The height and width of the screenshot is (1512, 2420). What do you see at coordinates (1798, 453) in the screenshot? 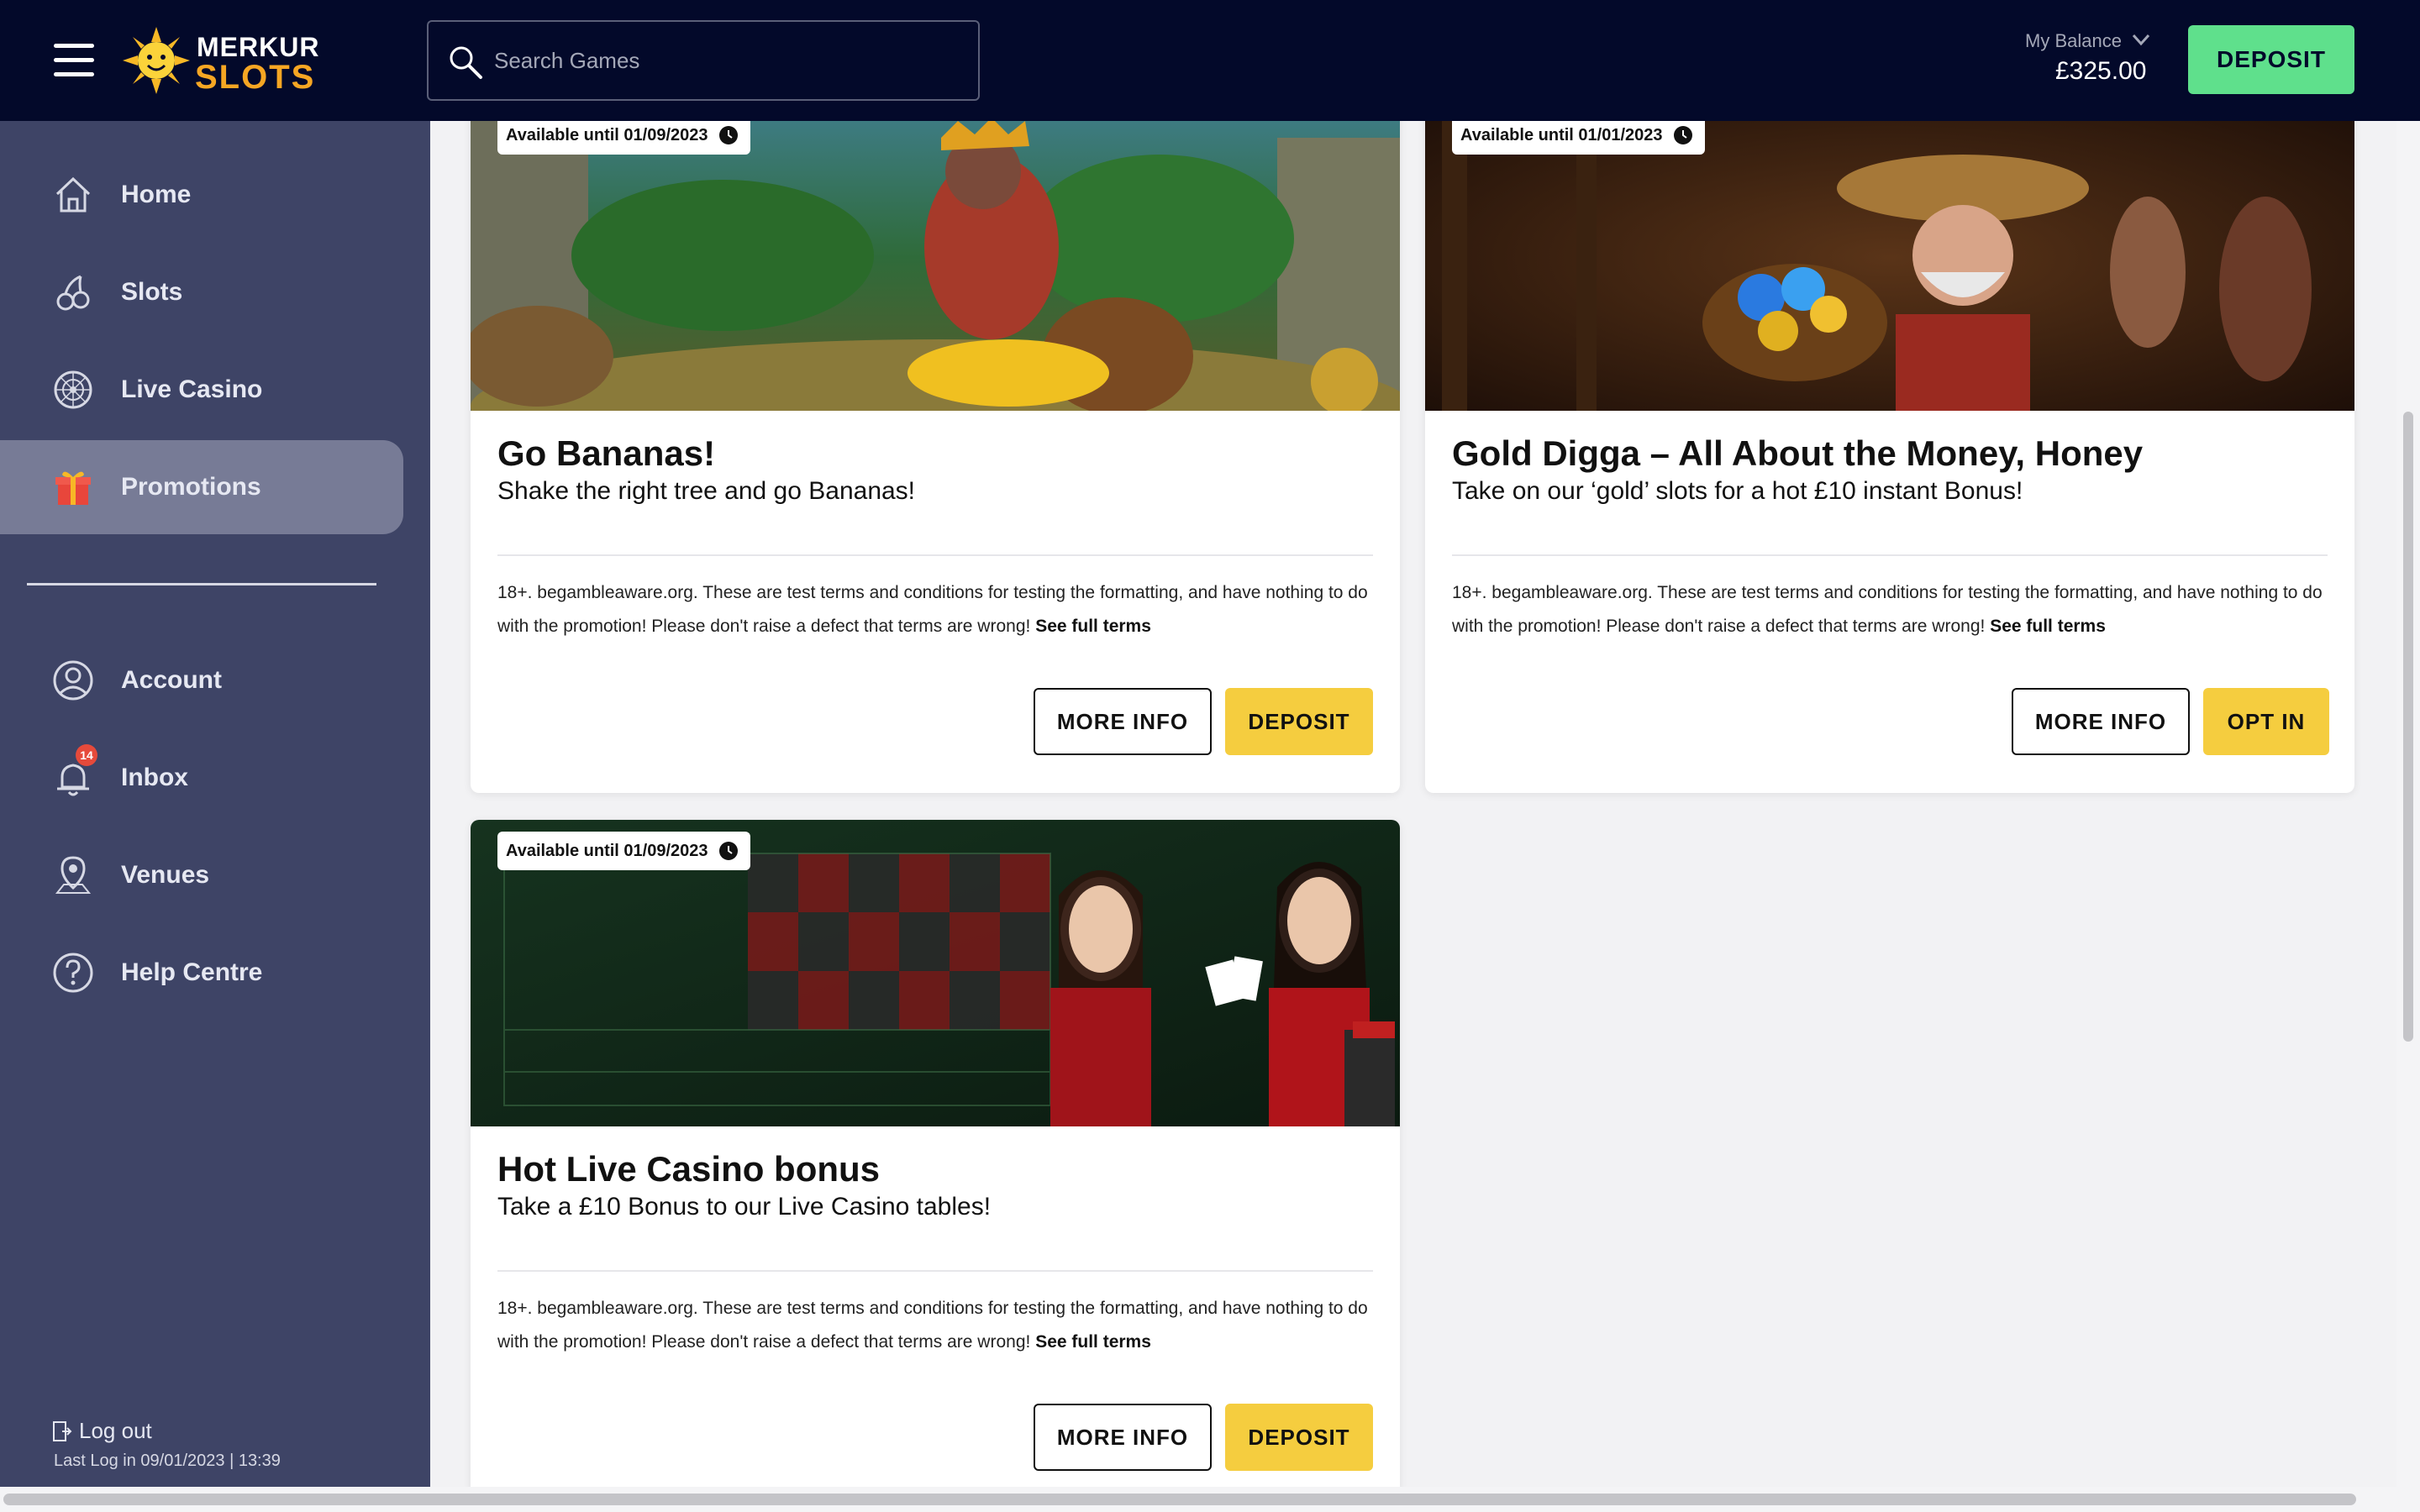
I see `promotion-title: Gold Digga – All About the Money, Honey` at bounding box center [1798, 453].